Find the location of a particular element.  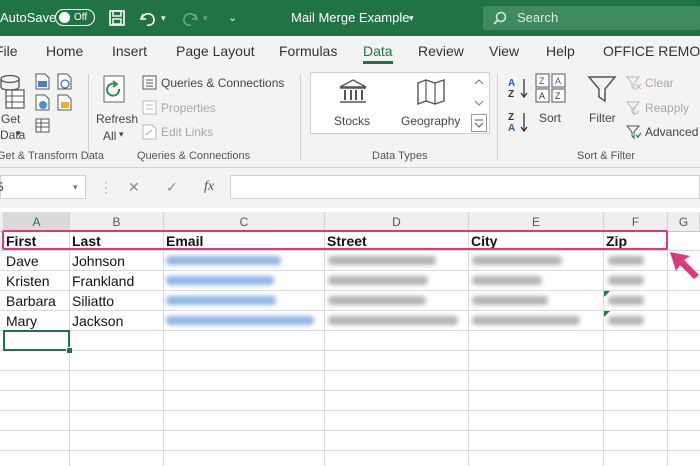

enter-icon: ✓ is located at coordinates (172, 187).